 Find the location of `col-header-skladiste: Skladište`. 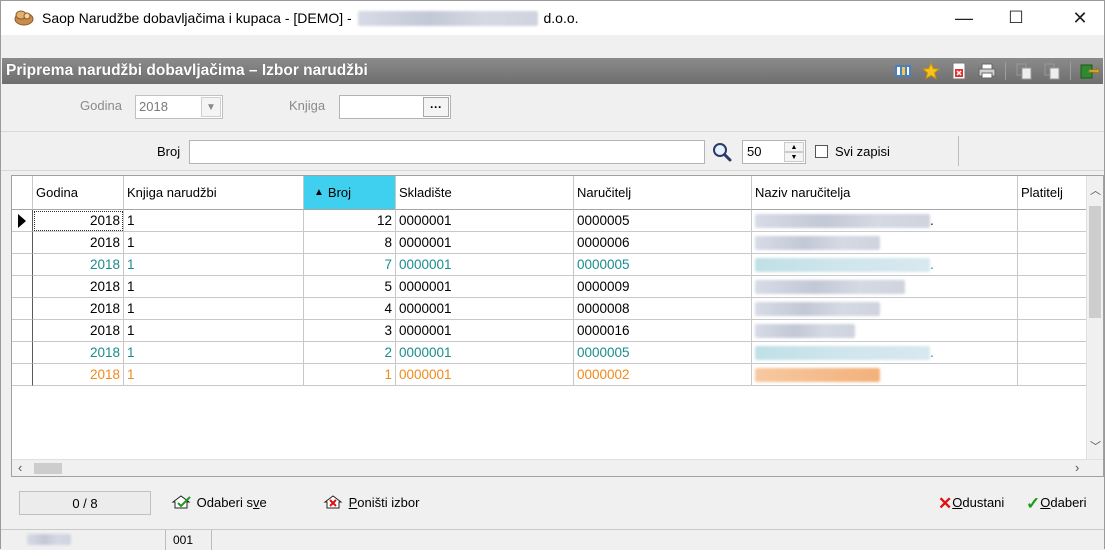

col-header-skladiste: Skladište is located at coordinates (485, 193).